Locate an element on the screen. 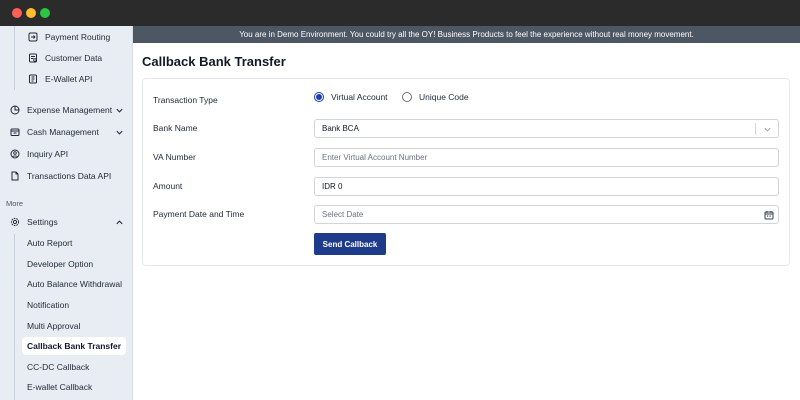  sidebar-item-label: Cash Management is located at coordinates (63, 132).